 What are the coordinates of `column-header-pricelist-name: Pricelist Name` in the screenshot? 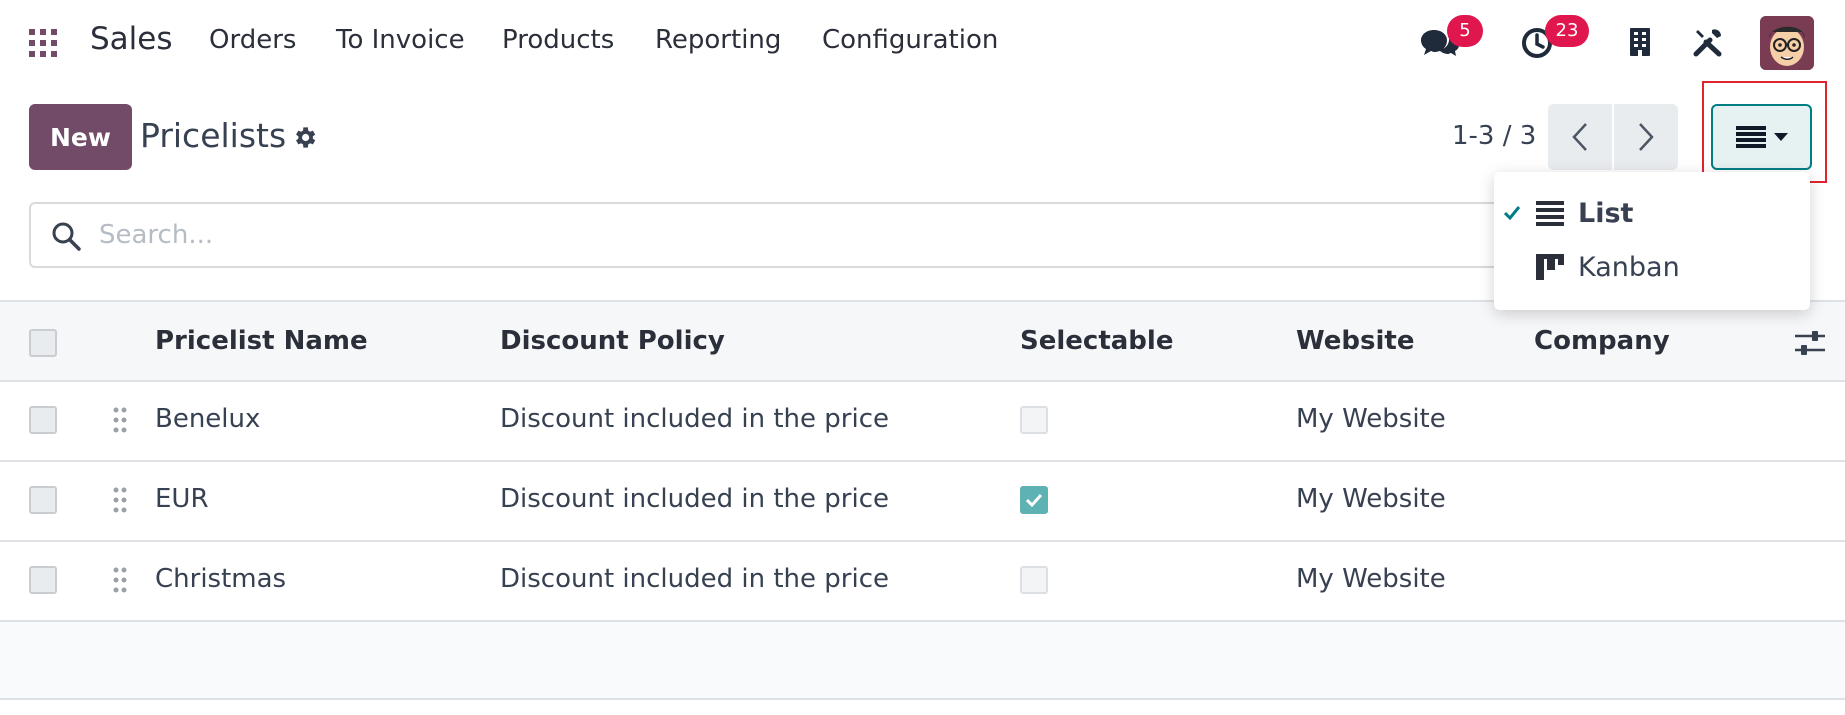 It's located at (261, 341).